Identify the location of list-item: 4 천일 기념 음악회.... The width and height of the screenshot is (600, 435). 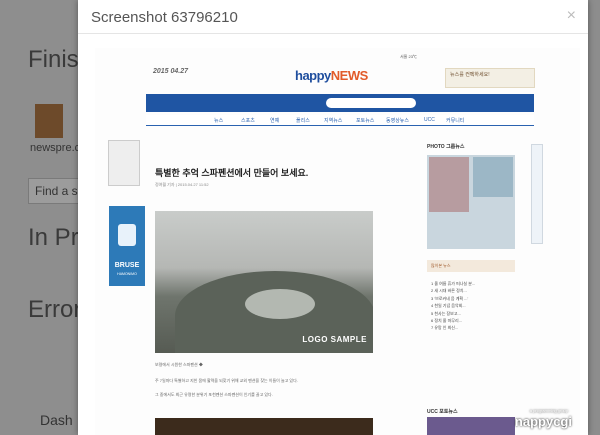
(453, 305).